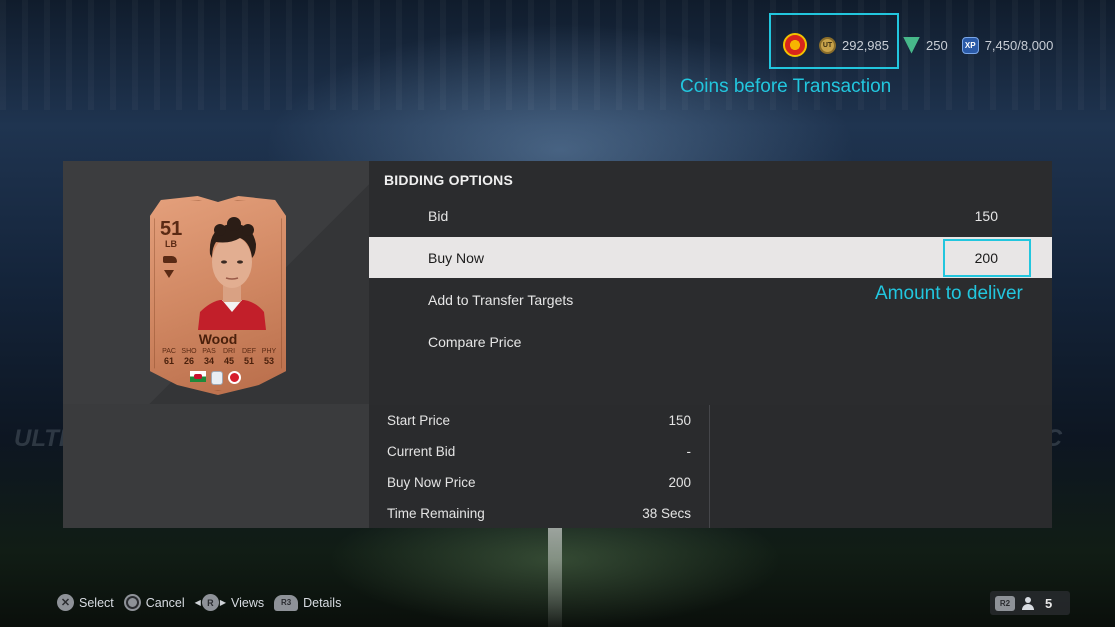  What do you see at coordinates (189, 351) in the screenshot?
I see `card-stat-key: SHO` at bounding box center [189, 351].